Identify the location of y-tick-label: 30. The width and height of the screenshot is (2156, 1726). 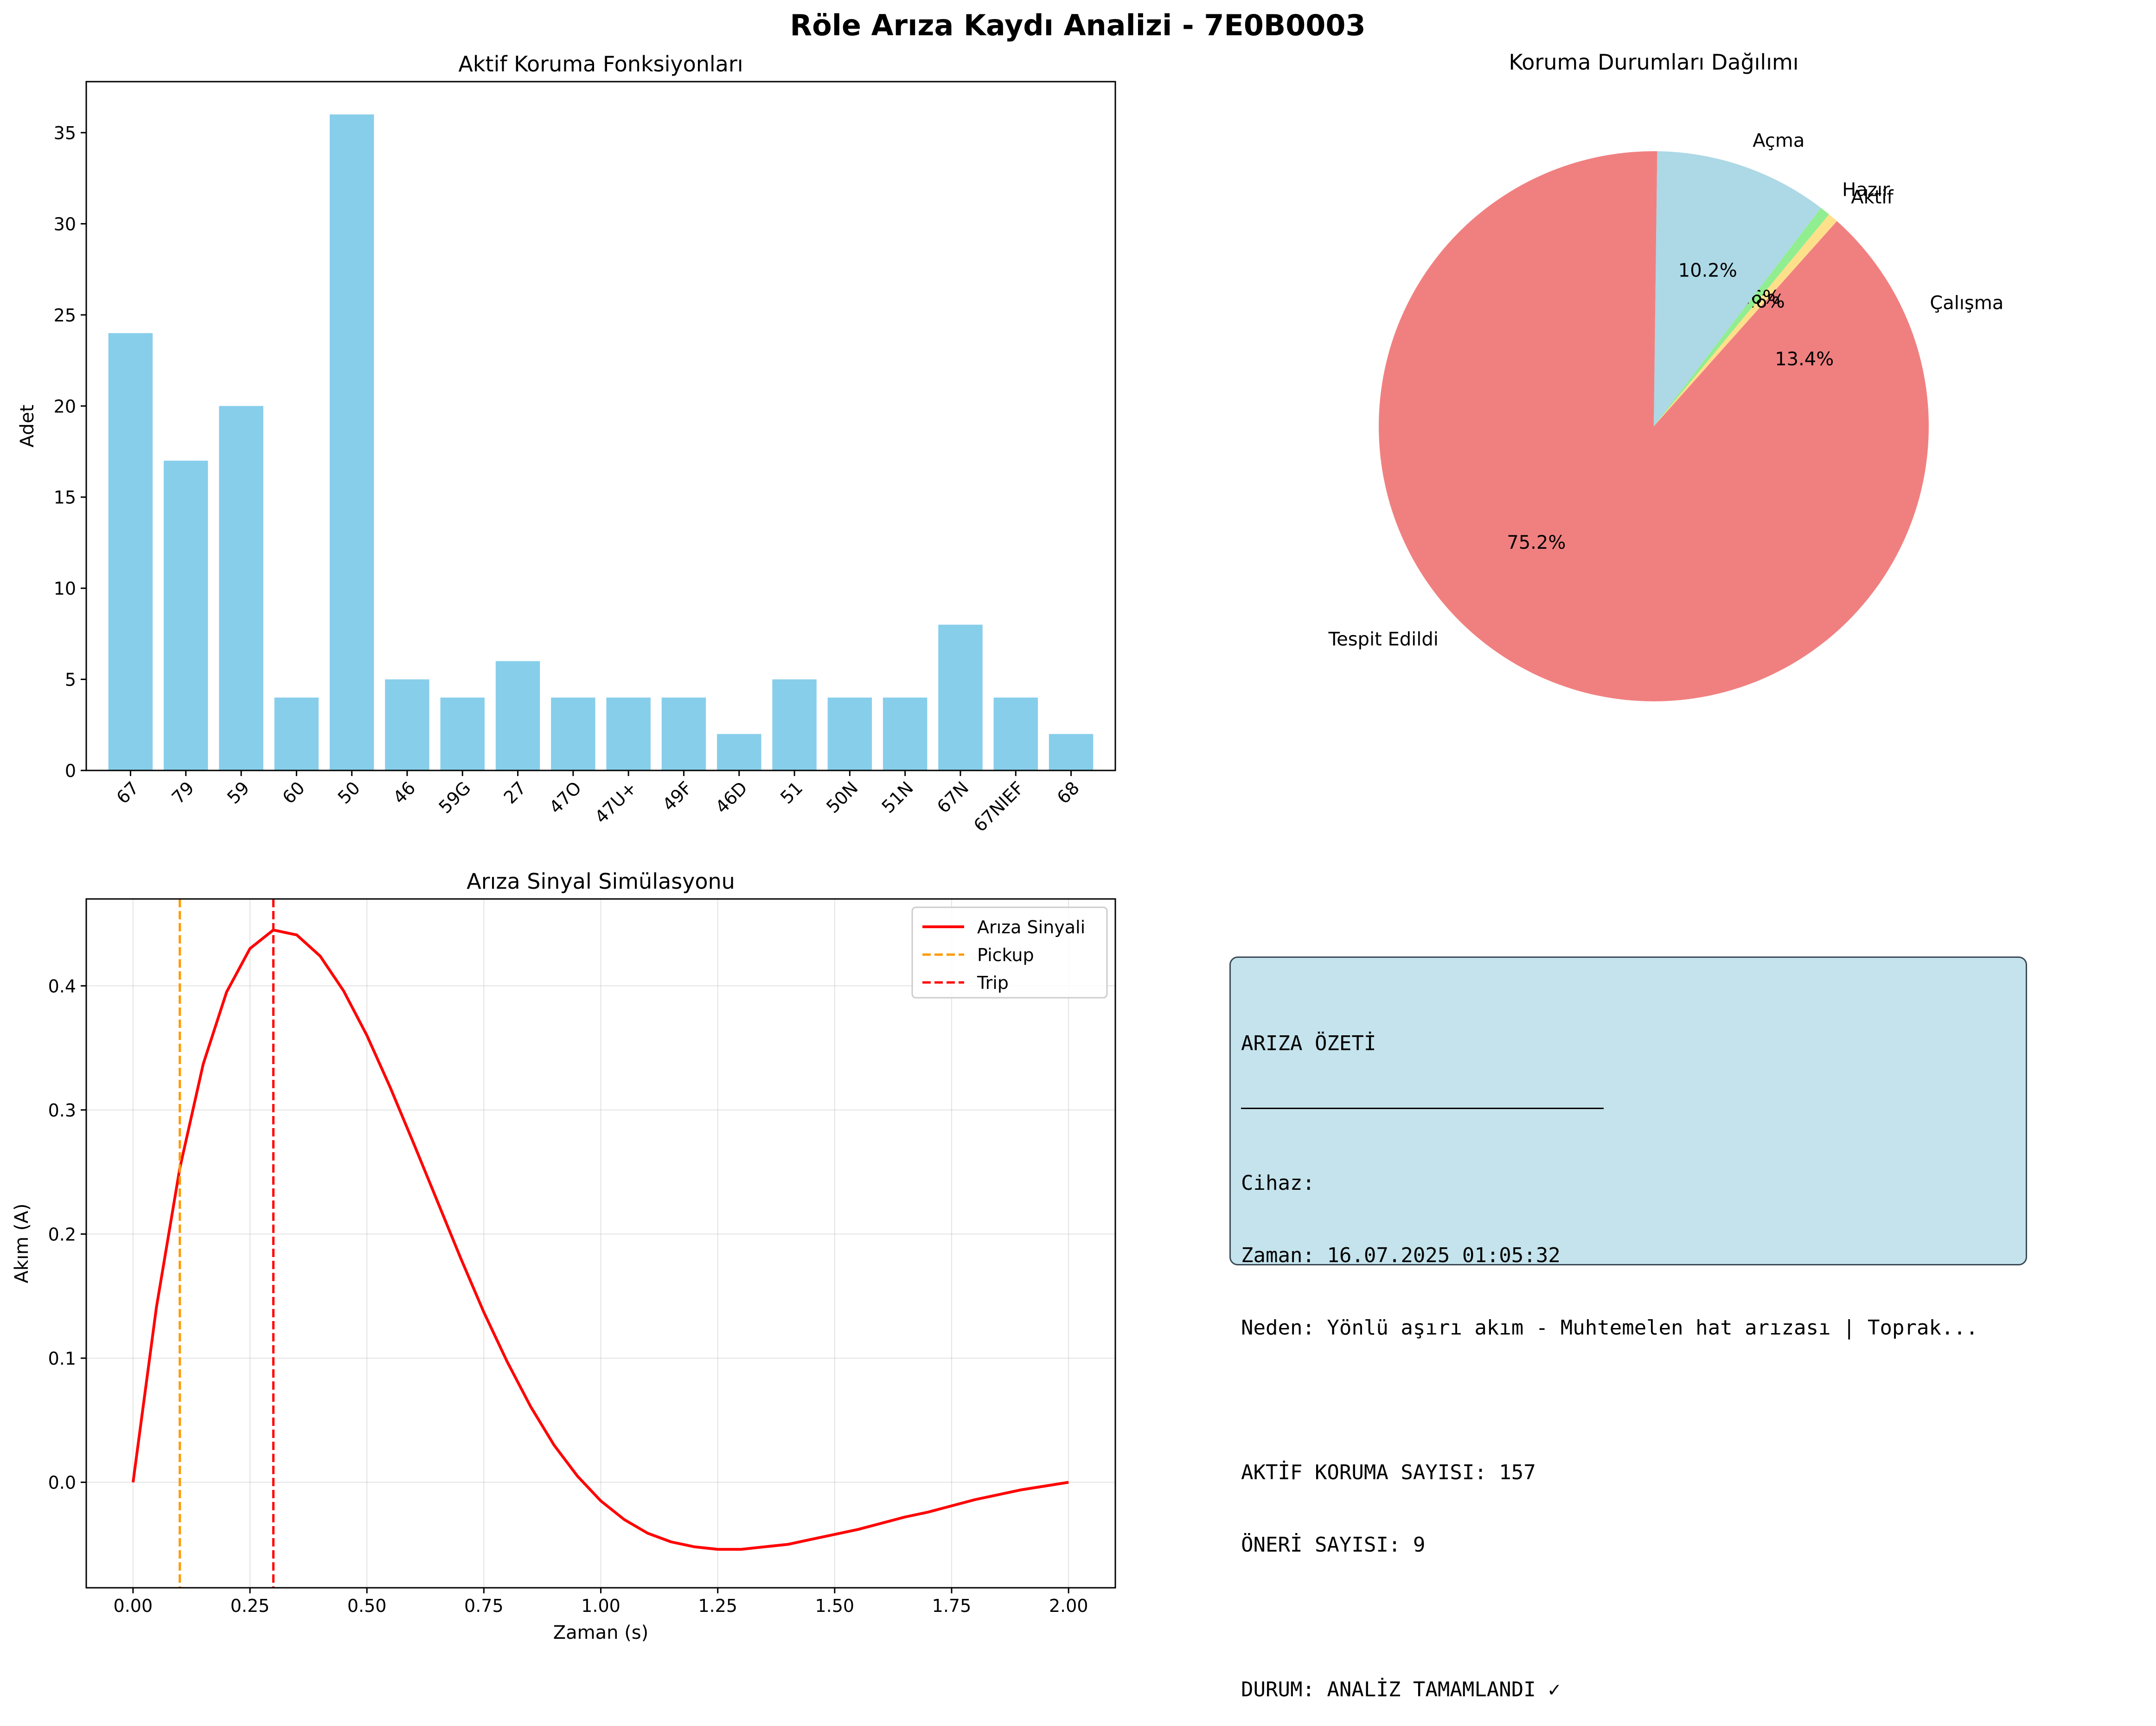
(65, 224).